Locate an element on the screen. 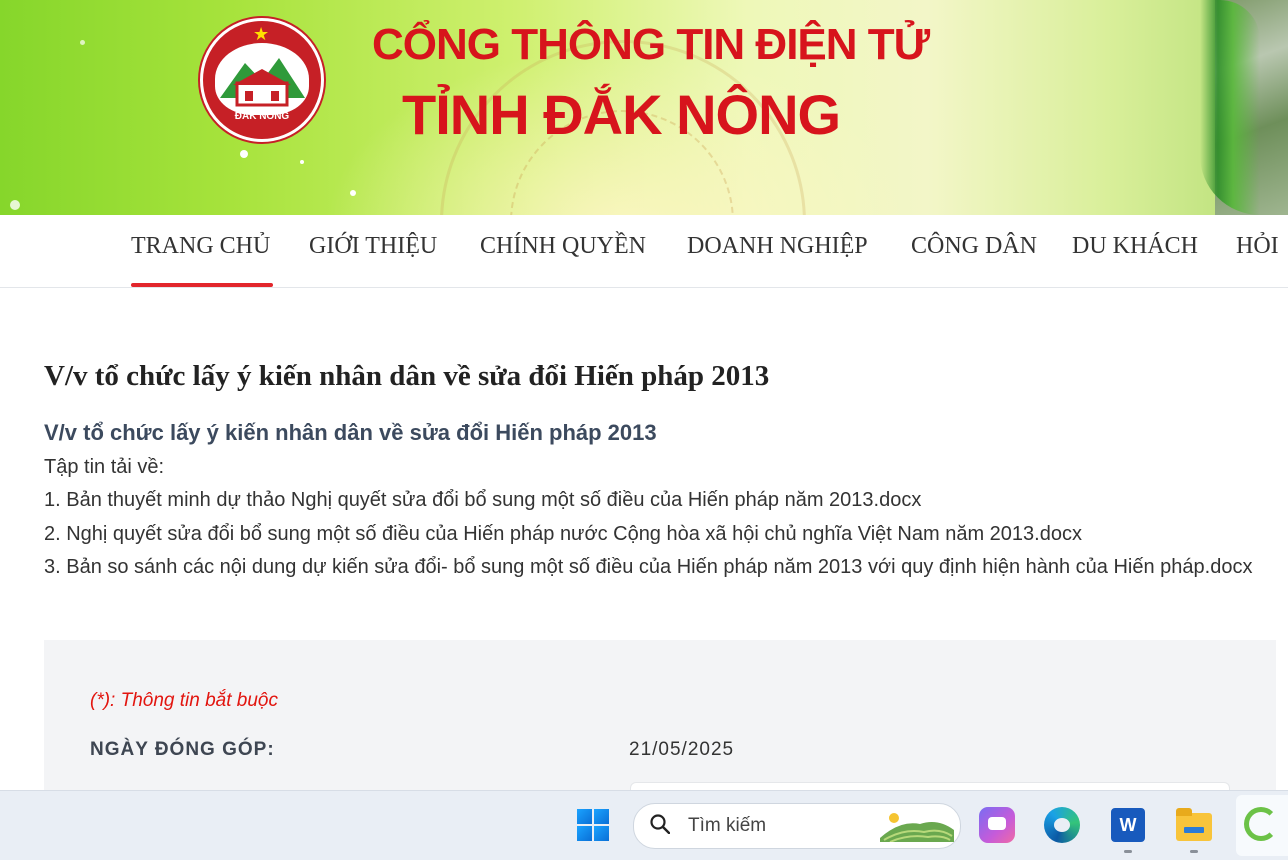 The height and width of the screenshot is (860, 1288). word-button: W is located at coordinates (1128, 825).